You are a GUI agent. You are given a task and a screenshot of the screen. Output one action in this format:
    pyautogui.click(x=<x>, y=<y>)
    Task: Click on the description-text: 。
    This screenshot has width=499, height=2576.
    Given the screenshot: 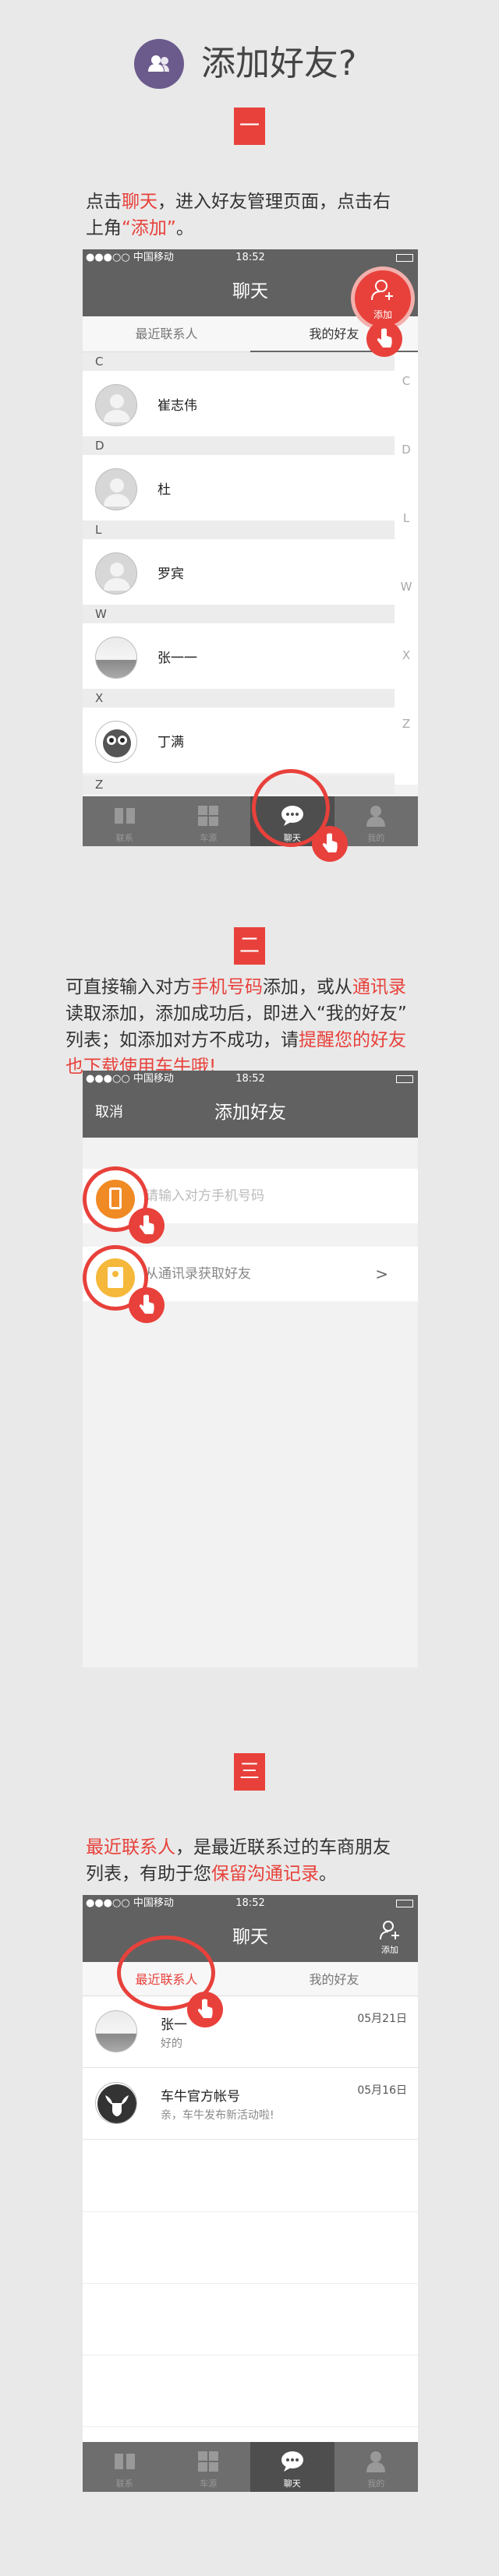 What is the action you would take?
    pyautogui.click(x=184, y=228)
    